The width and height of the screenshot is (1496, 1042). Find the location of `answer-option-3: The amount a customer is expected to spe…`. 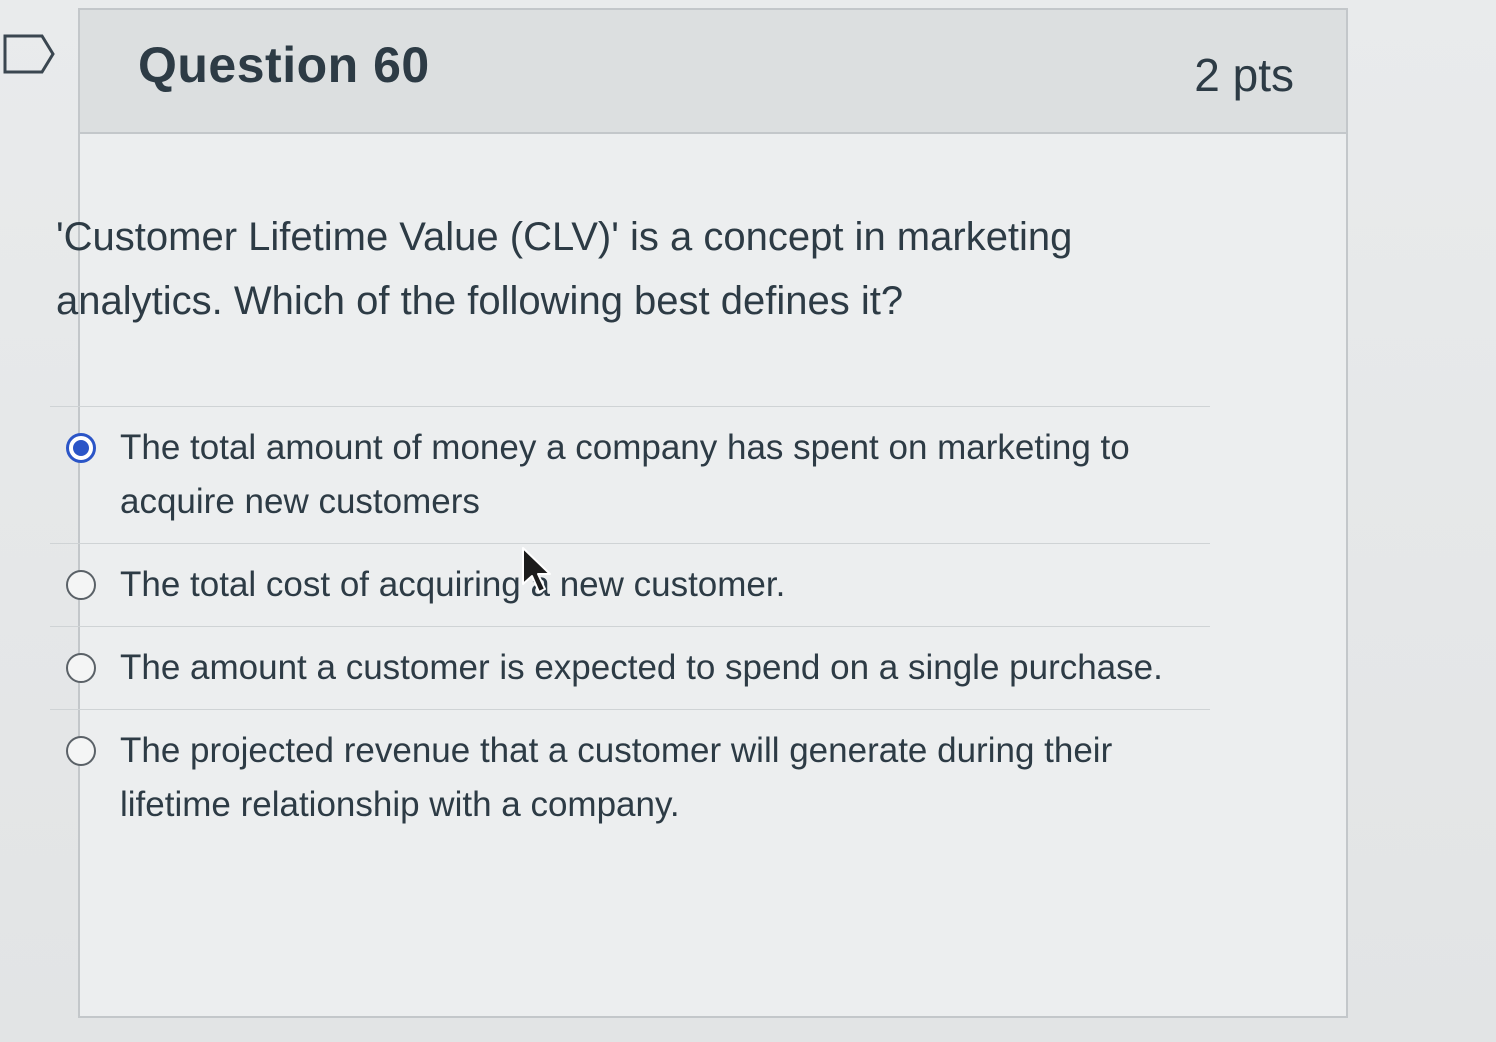

answer-option-3: The amount a customer is expected to spe… is located at coordinates (630, 668).